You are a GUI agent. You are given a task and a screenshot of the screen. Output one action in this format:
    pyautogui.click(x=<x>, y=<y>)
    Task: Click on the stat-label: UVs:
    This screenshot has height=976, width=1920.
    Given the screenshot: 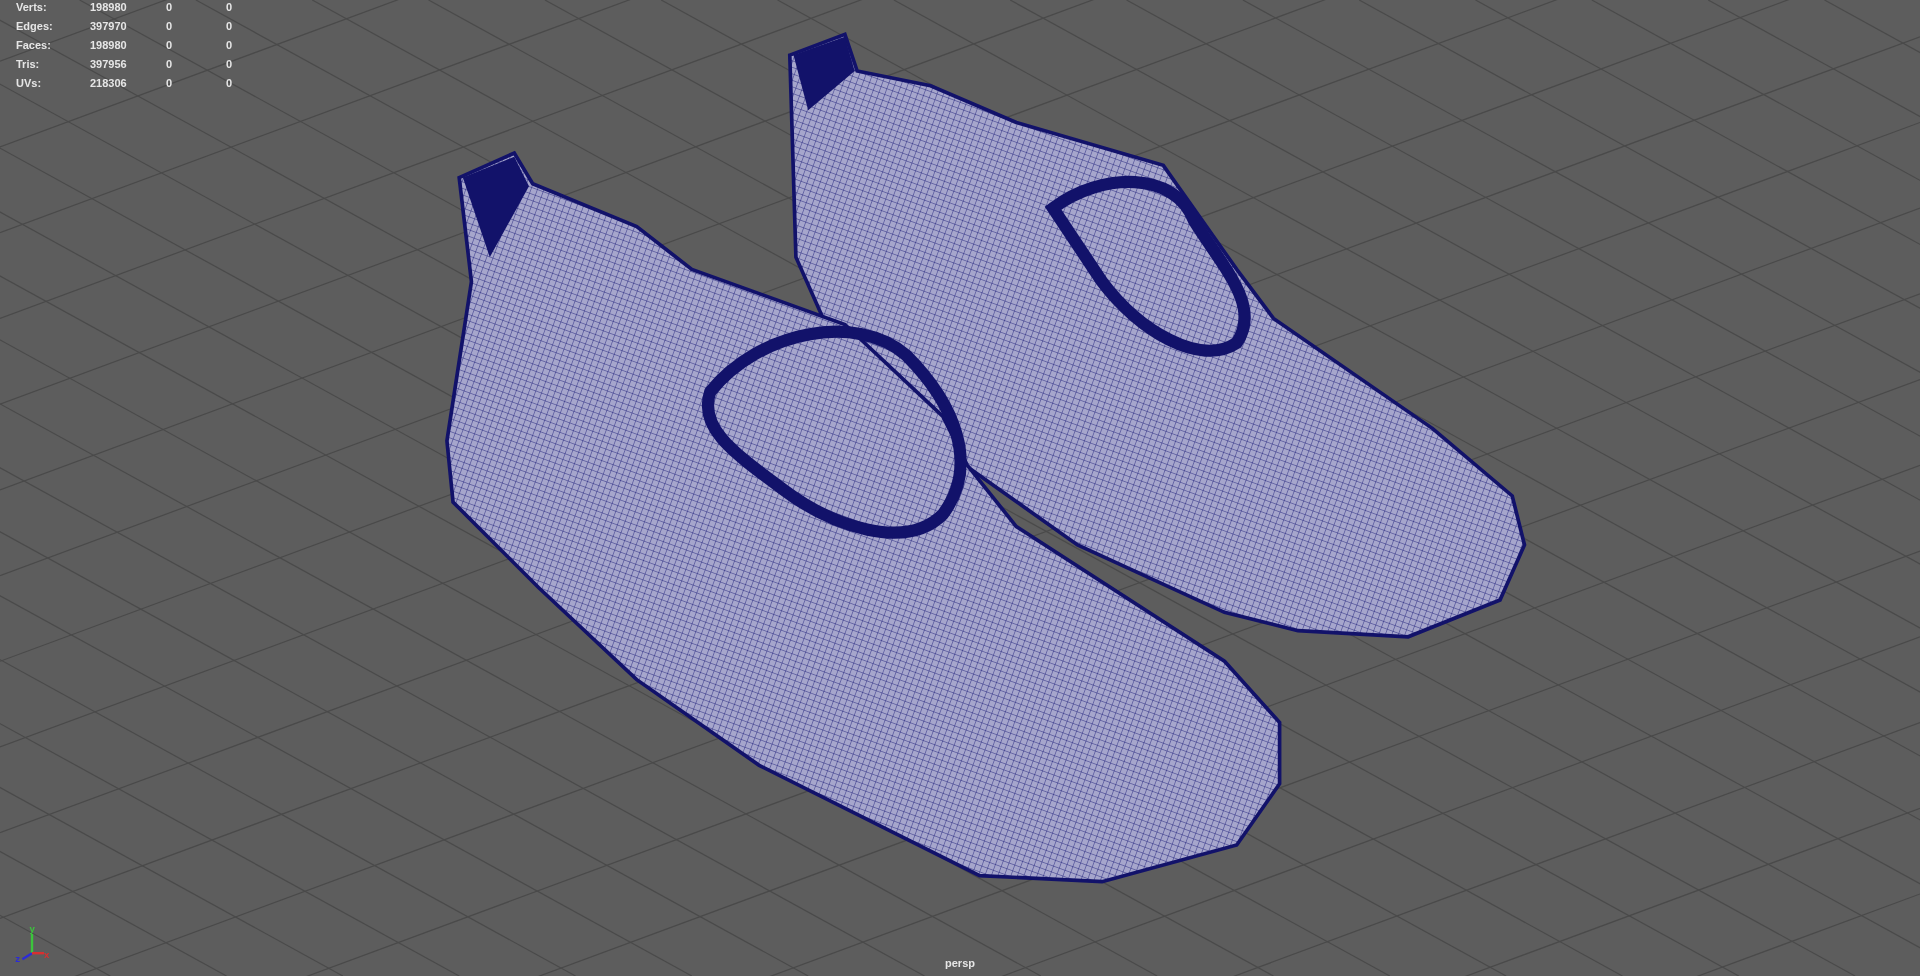 What is the action you would take?
    pyautogui.click(x=29, y=83)
    